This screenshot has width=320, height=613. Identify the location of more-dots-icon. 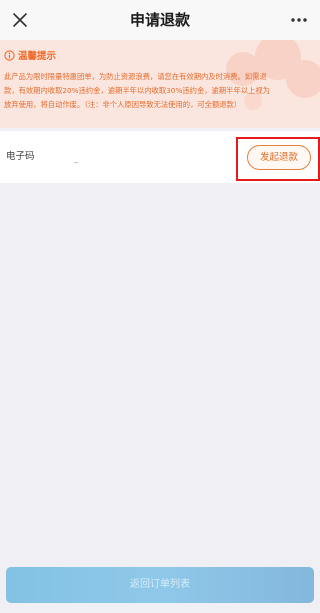
(299, 20).